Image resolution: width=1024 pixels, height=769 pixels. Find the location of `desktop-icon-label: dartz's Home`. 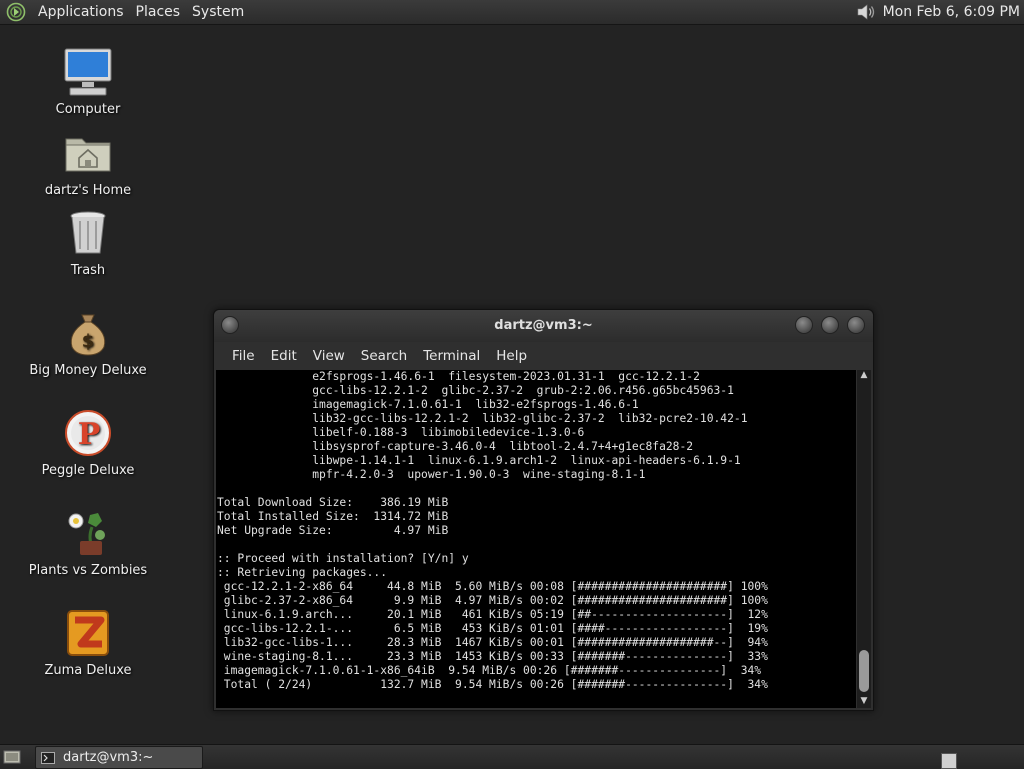

desktop-icon-label: dartz's Home is located at coordinates (88, 190).